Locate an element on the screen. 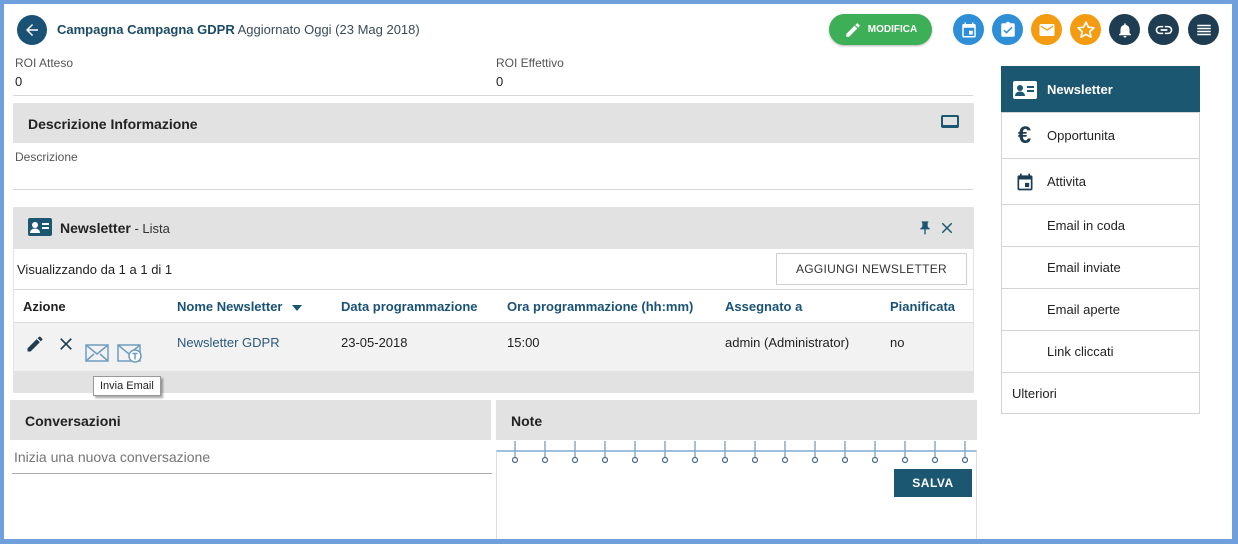 Image resolution: width=1238 pixels, height=544 pixels. sidebar-item-opportunita: € Opportunita is located at coordinates (1100, 135).